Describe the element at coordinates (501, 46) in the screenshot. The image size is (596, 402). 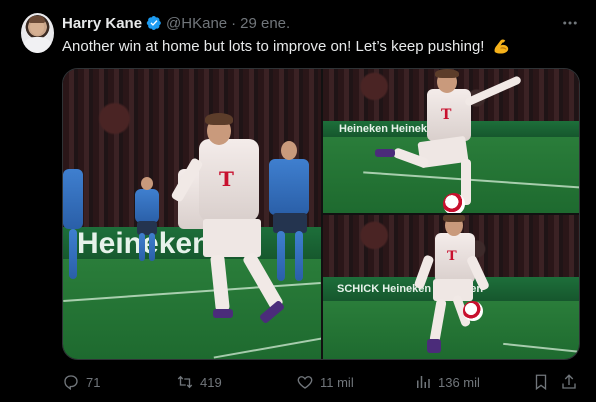
I see `flexed-biceps-emoji` at that location.